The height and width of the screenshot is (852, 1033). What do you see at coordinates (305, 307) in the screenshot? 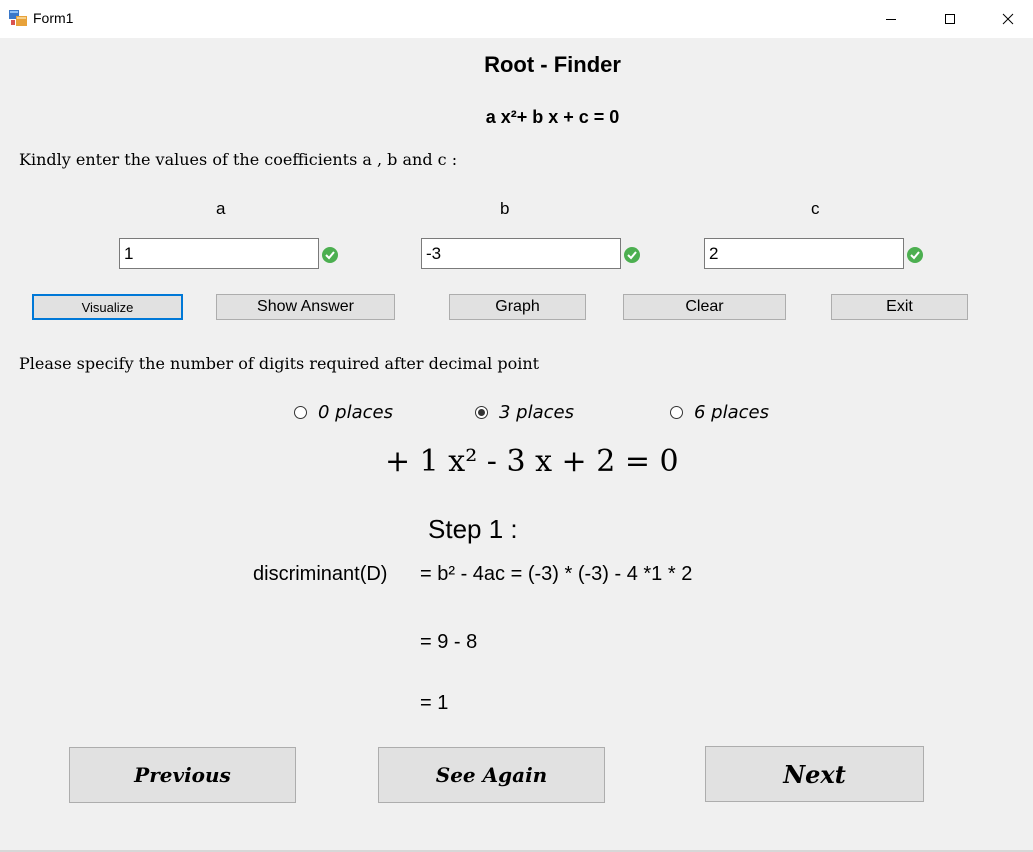
I see `show-answer-button: Show Answer` at bounding box center [305, 307].